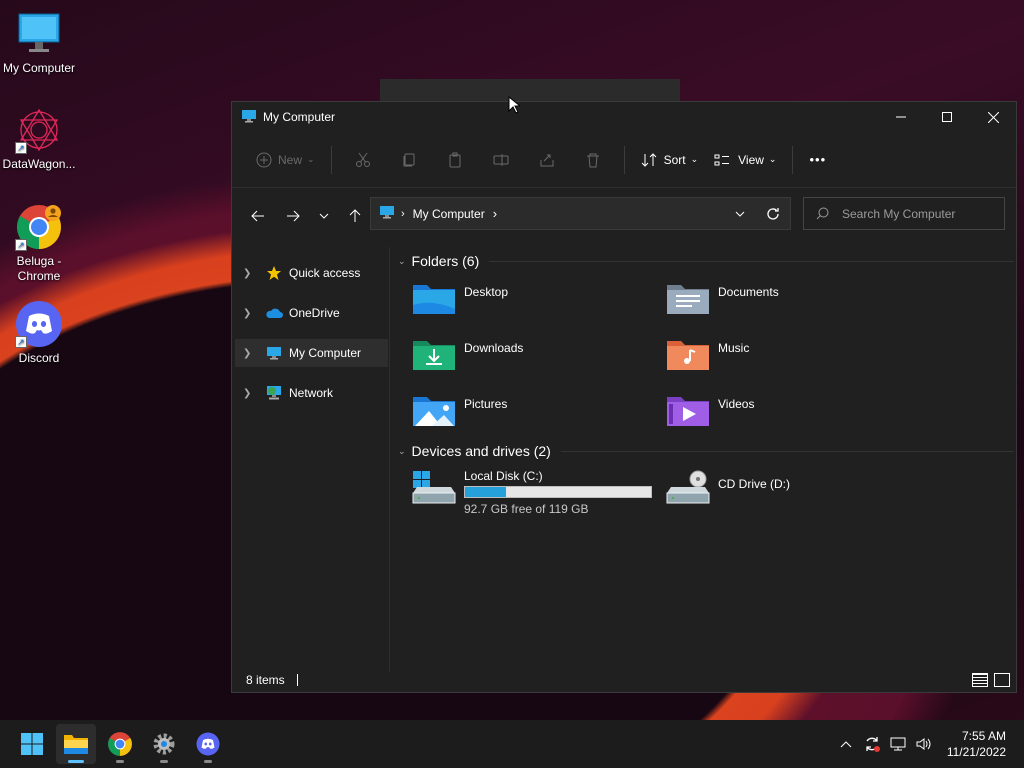  What do you see at coordinates (525, 495) in the screenshot?
I see `drive-item-local-disk-c: Local Disk (C:) 92.7 GB free of 119 GB` at bounding box center [525, 495].